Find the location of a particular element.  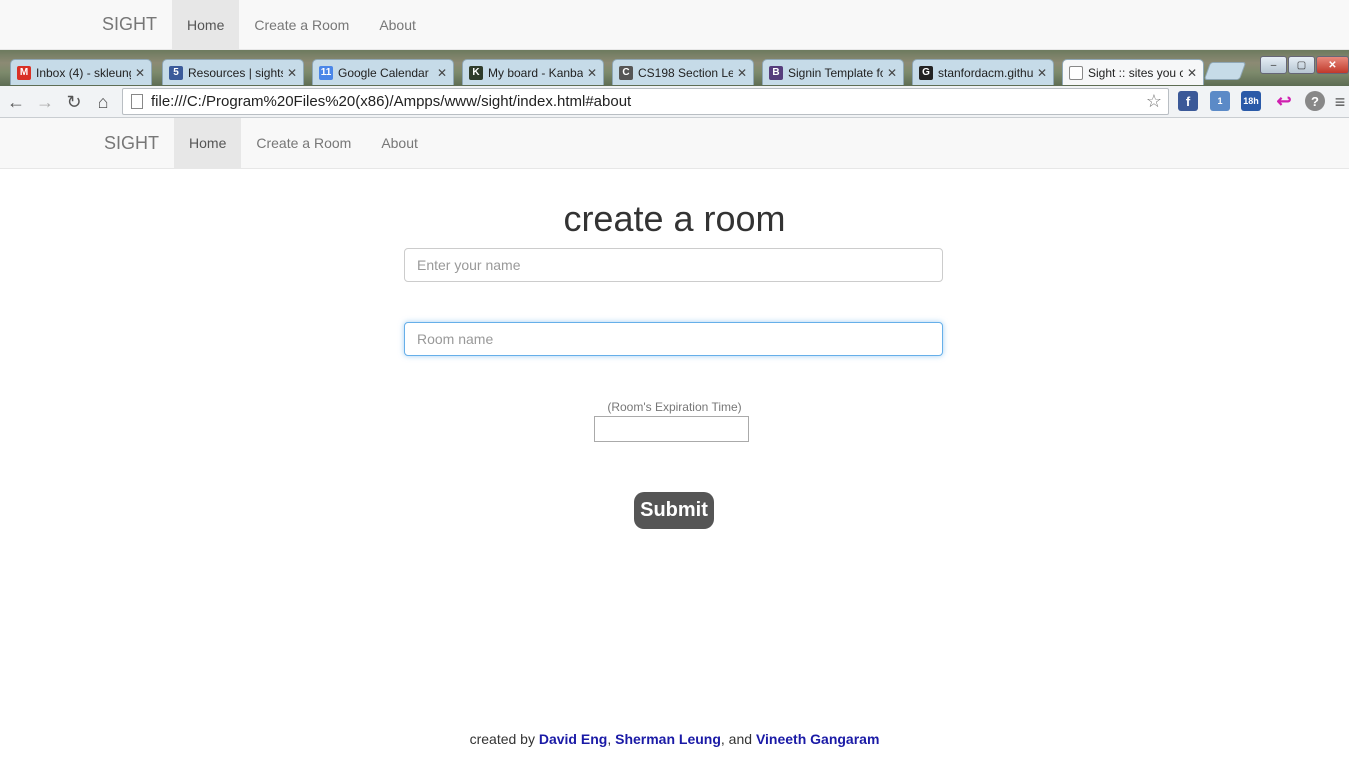

gmail-icon: M is located at coordinates (24, 72).